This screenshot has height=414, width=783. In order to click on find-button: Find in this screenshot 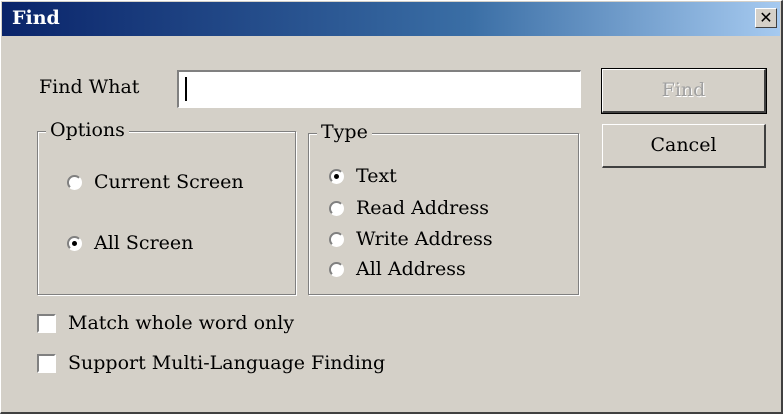, I will do `click(684, 91)`.